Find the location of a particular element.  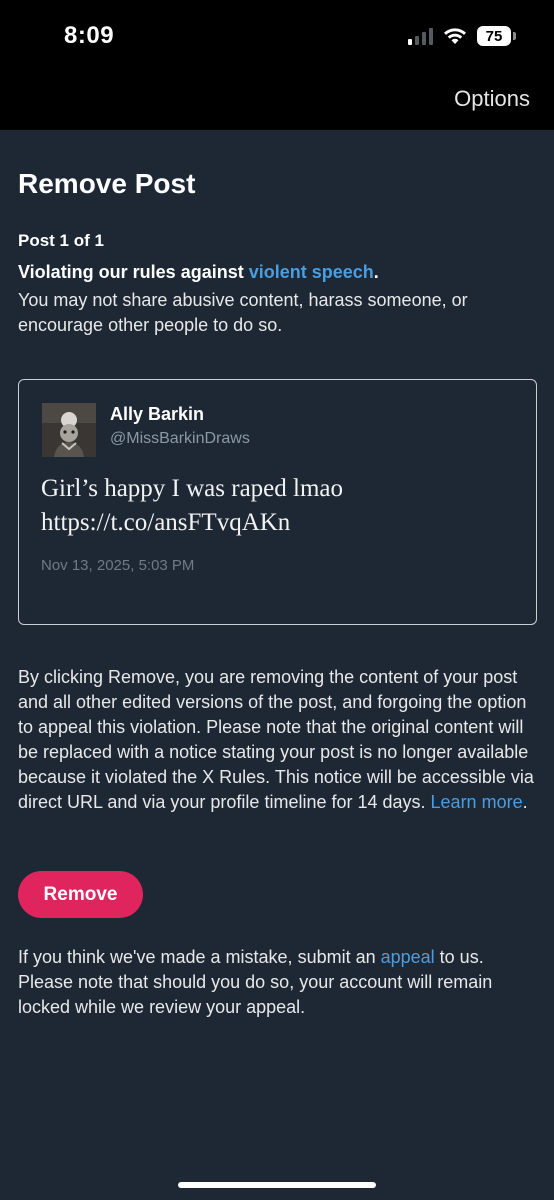

notice-end: . is located at coordinates (525, 802).